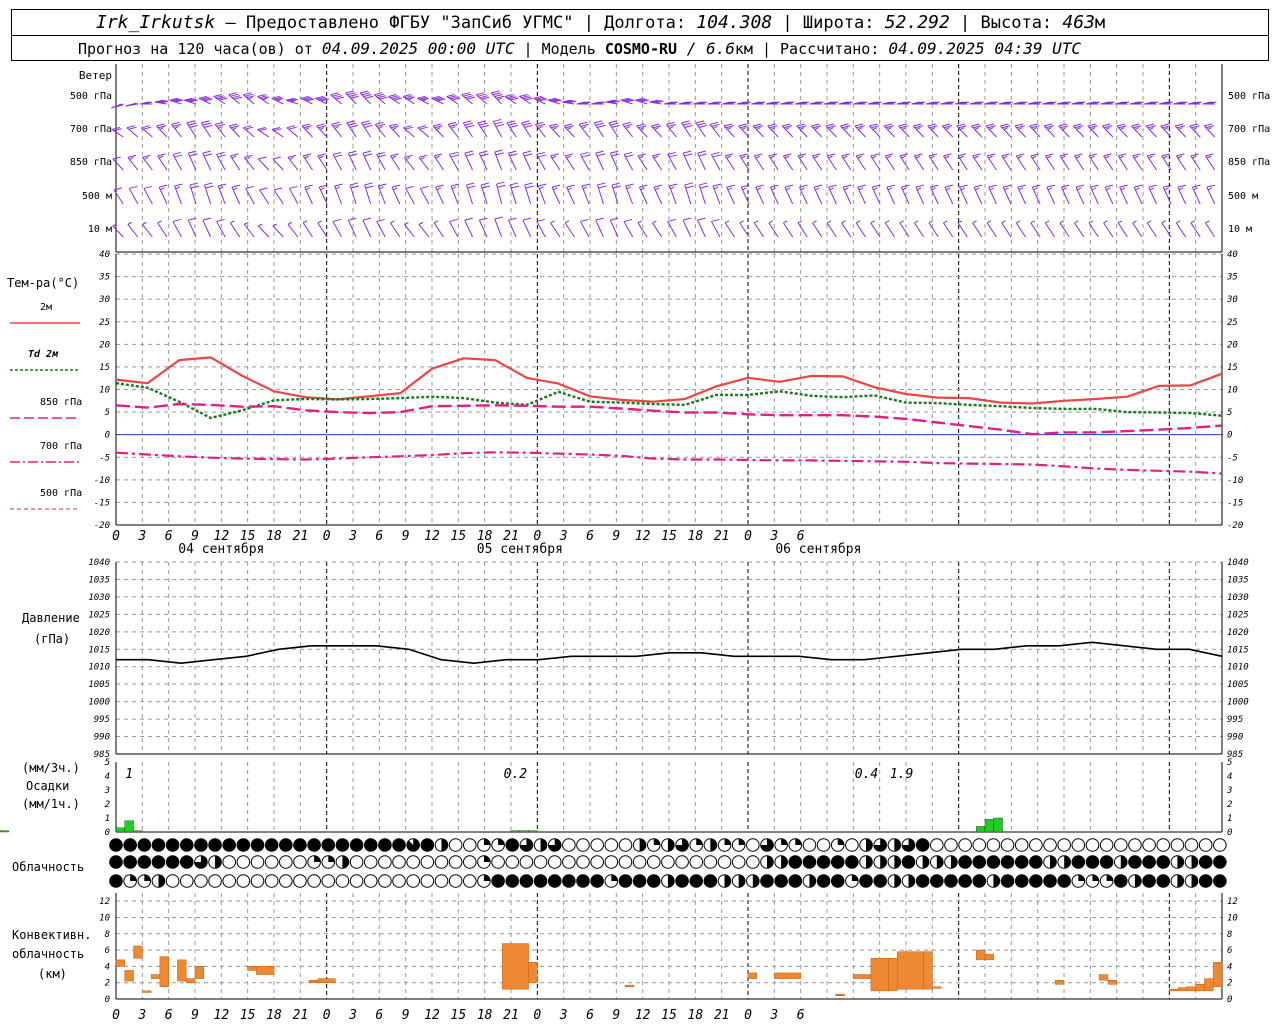 The image size is (1280, 1024). I want to click on temp-ytick-right: -10, so click(1235, 481).